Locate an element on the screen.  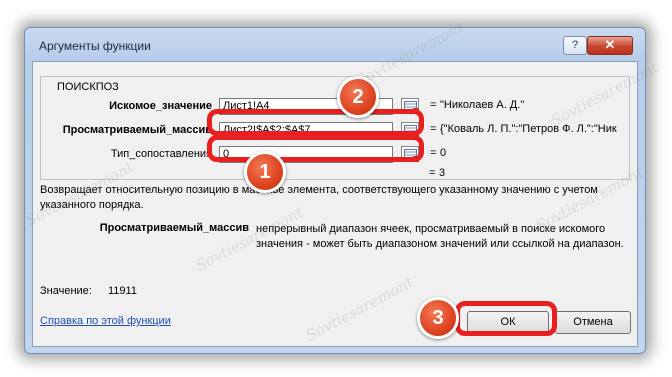
value-label: Значение: is located at coordinates (66, 291).